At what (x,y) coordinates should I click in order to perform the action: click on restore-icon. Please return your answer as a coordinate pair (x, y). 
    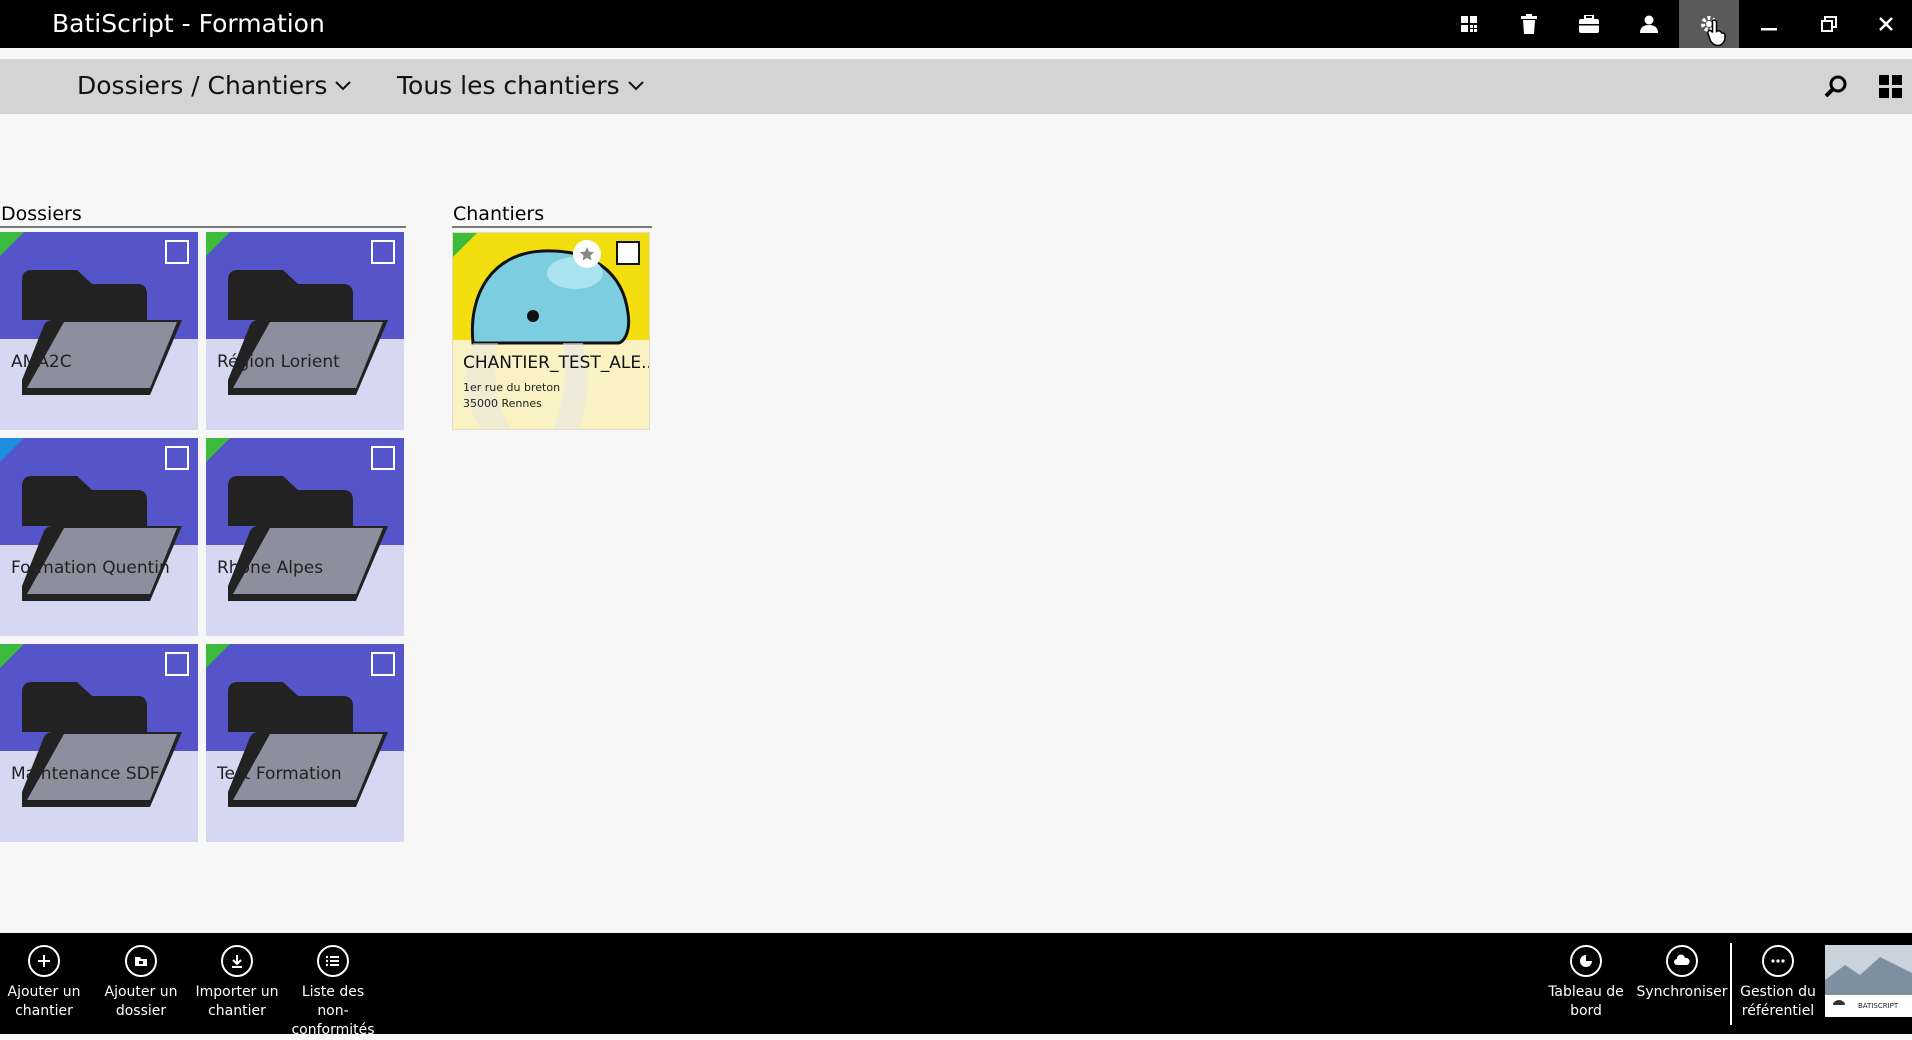
    Looking at the image, I should click on (1829, 24).